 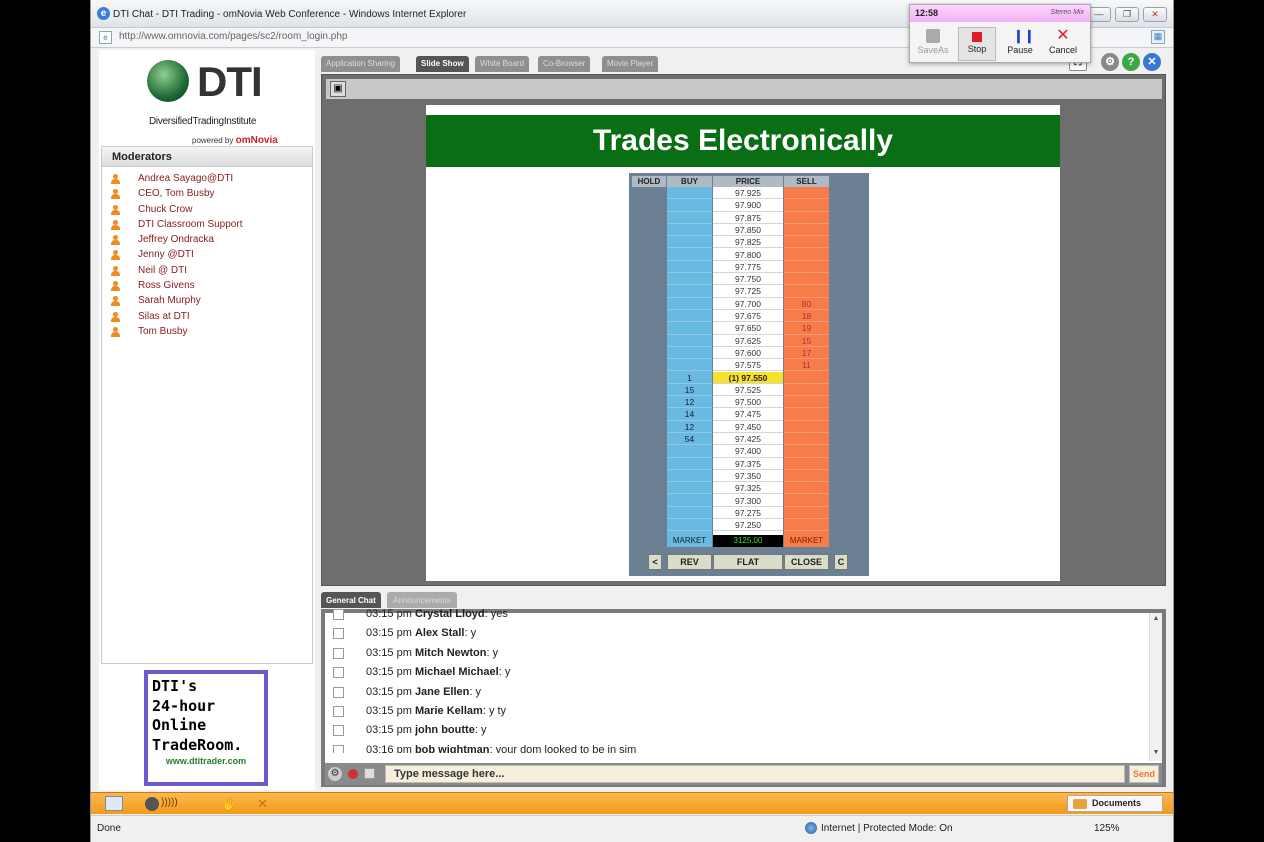 What do you see at coordinates (207, 178) in the screenshot?
I see `moderator-item: Andrea Sayago@DTI` at bounding box center [207, 178].